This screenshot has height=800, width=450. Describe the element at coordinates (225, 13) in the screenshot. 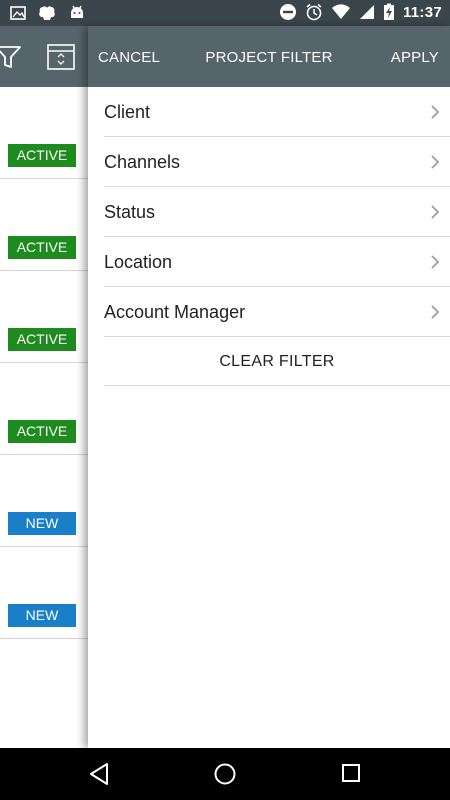

I see `status-bar: 11:37` at that location.